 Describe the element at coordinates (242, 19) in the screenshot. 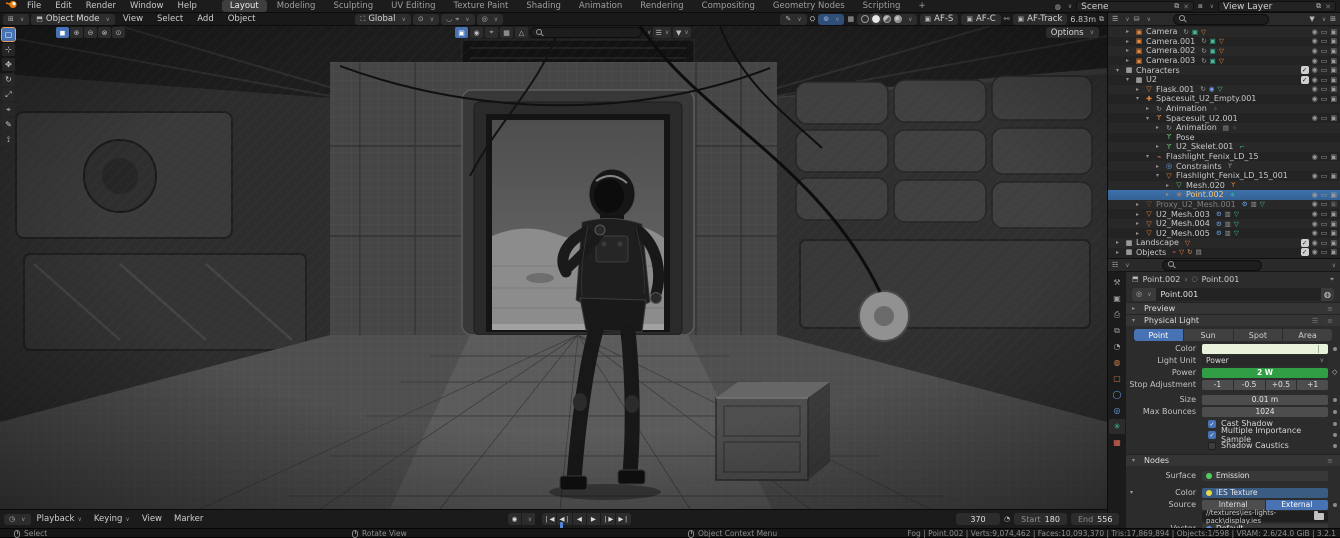

I see `menu-object: Object` at that location.